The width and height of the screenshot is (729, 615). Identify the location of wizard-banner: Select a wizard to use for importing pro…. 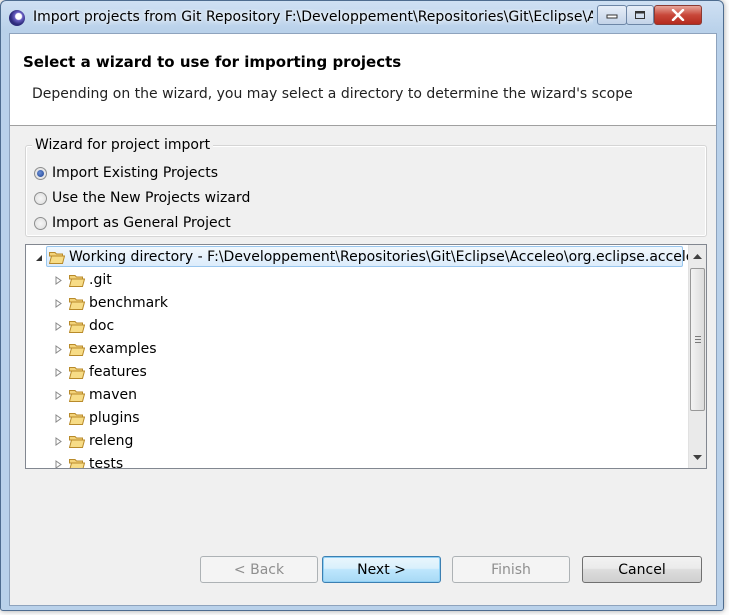
(363, 80).